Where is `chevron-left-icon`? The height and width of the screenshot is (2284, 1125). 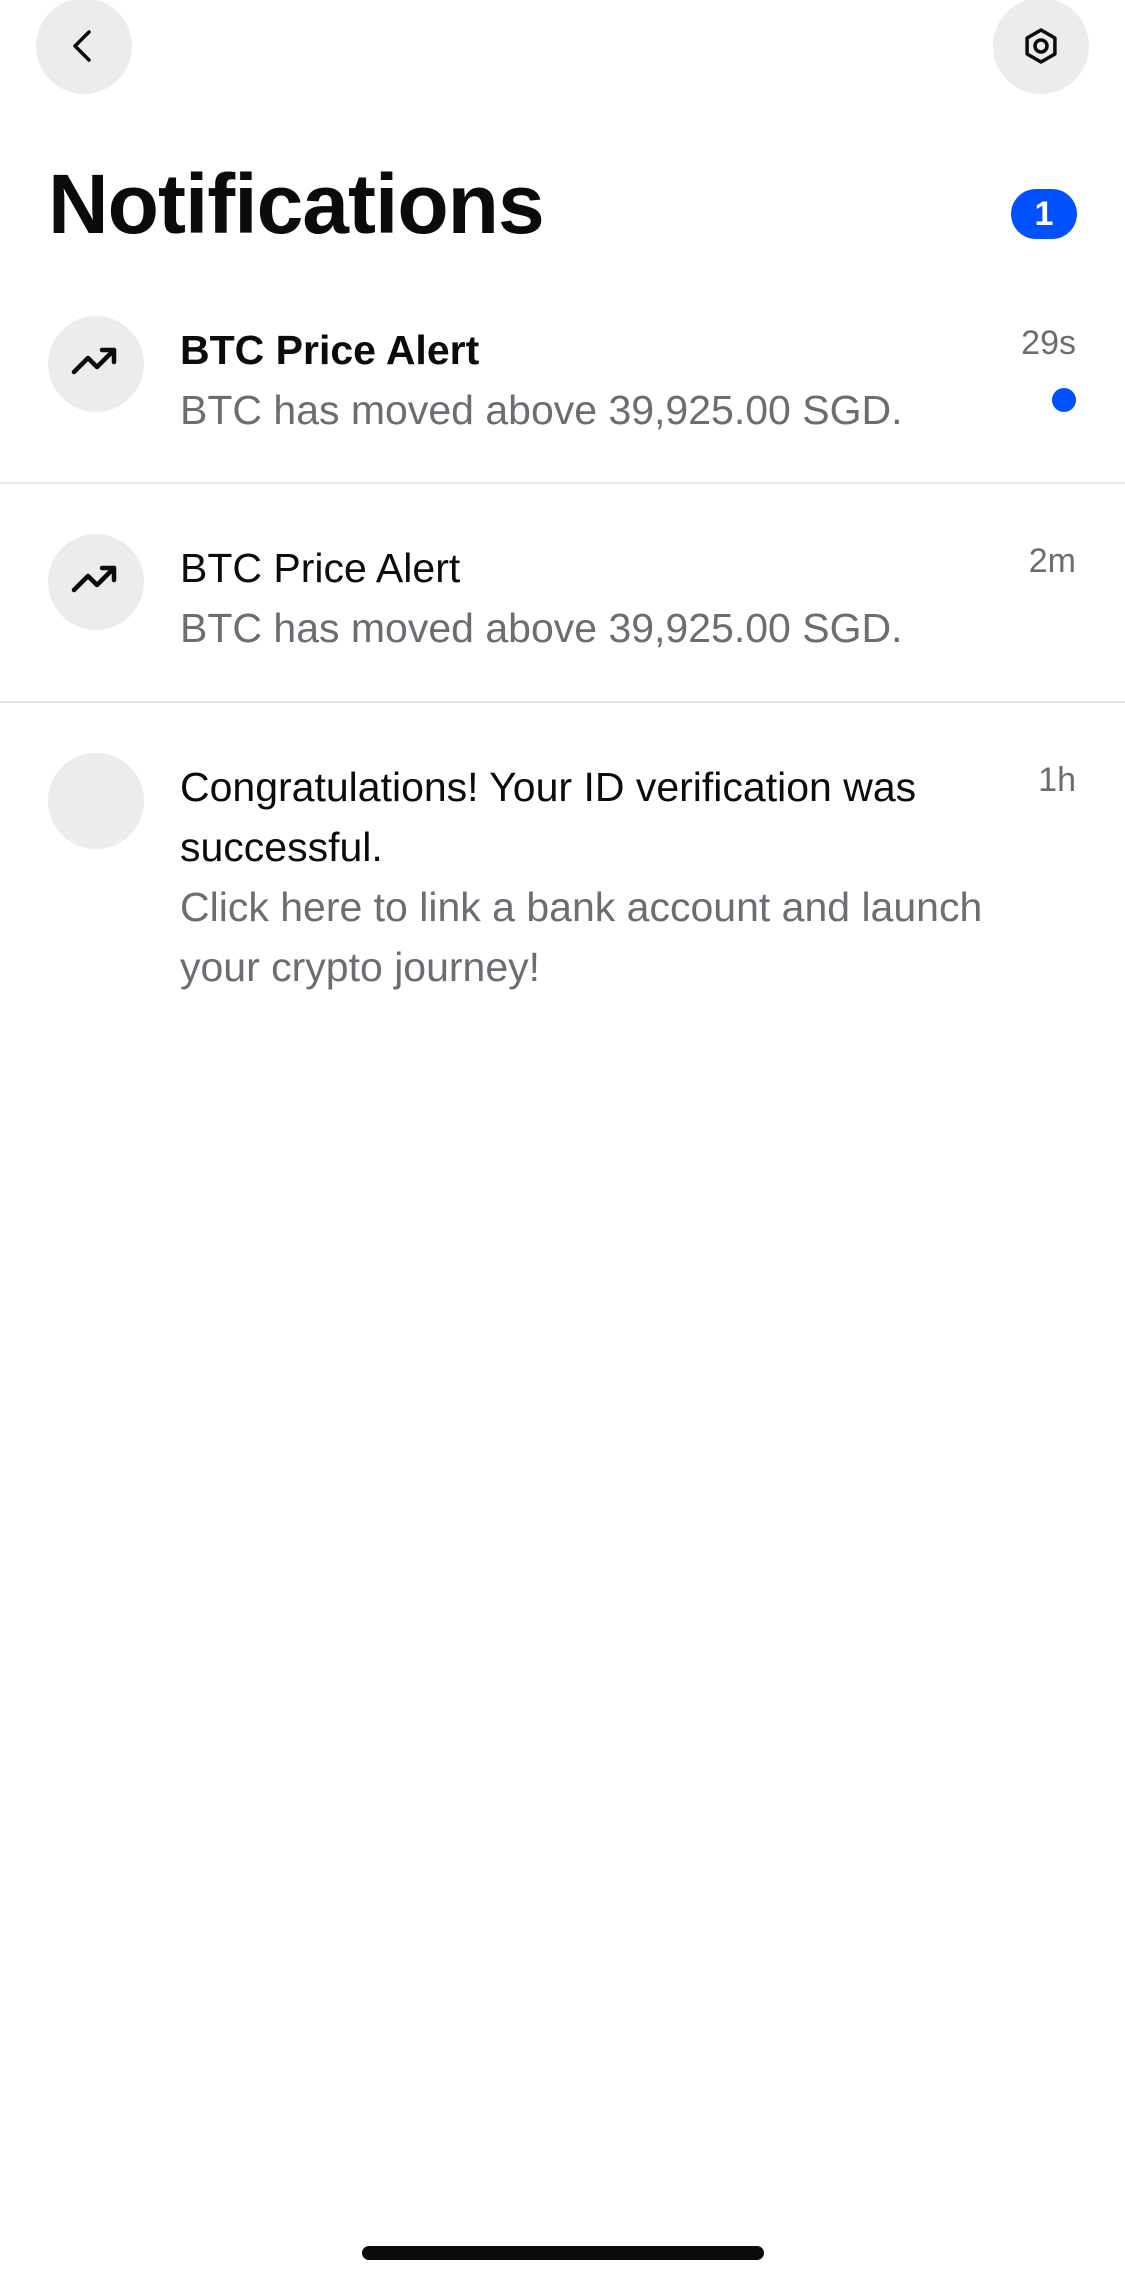
chevron-left-icon is located at coordinates (84, 46).